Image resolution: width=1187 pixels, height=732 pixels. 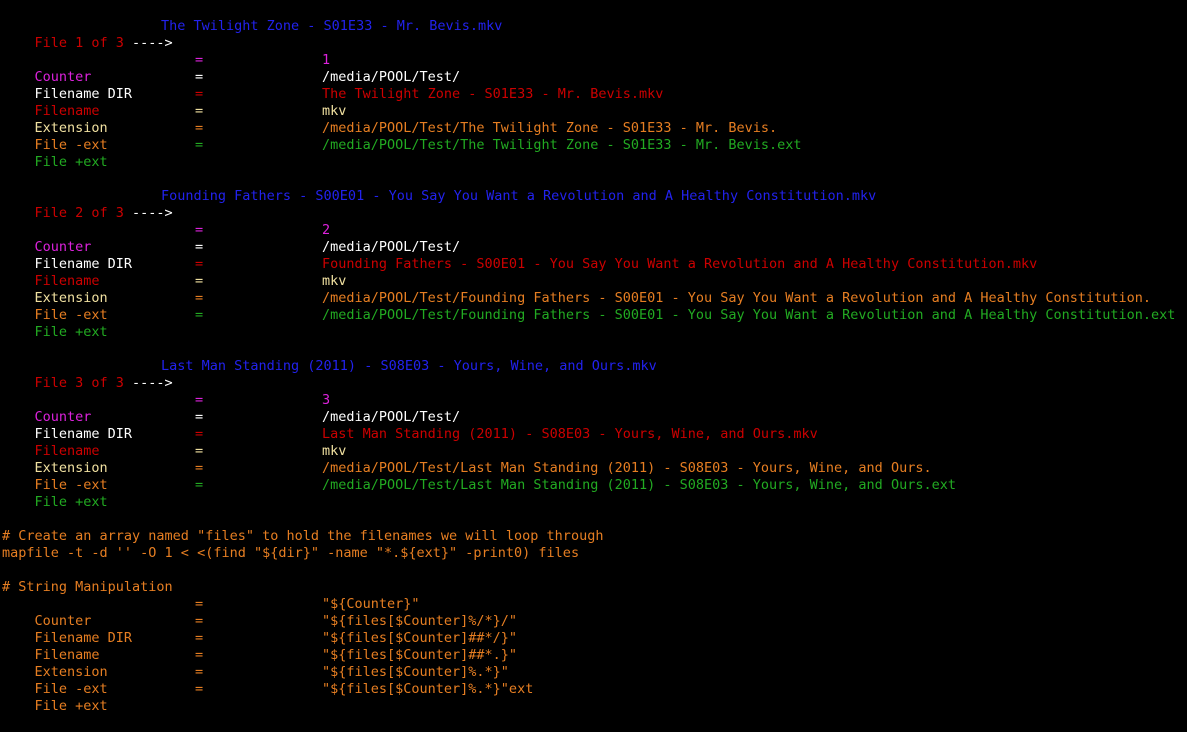 I want to click on code-row: File +ext = "${files[$Counter]%.*}"ext, so click(x=594, y=697).